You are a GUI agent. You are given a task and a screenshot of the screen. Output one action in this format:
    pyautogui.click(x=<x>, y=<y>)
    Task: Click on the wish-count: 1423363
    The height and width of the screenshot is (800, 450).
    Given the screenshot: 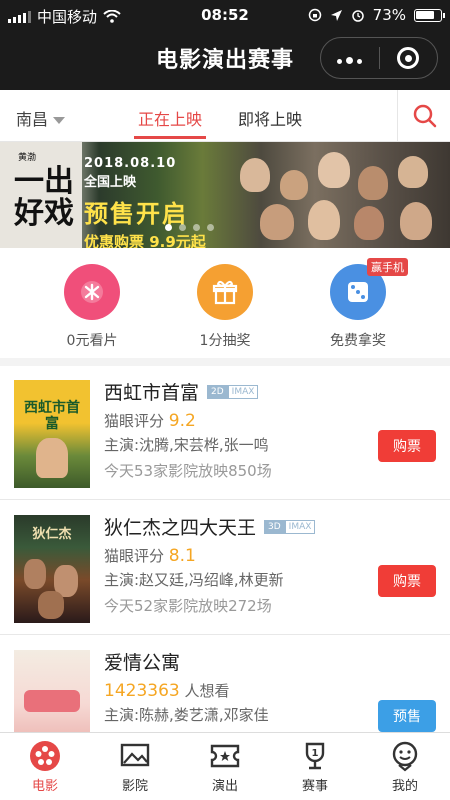 What is the action you would take?
    pyautogui.click(x=142, y=691)
    